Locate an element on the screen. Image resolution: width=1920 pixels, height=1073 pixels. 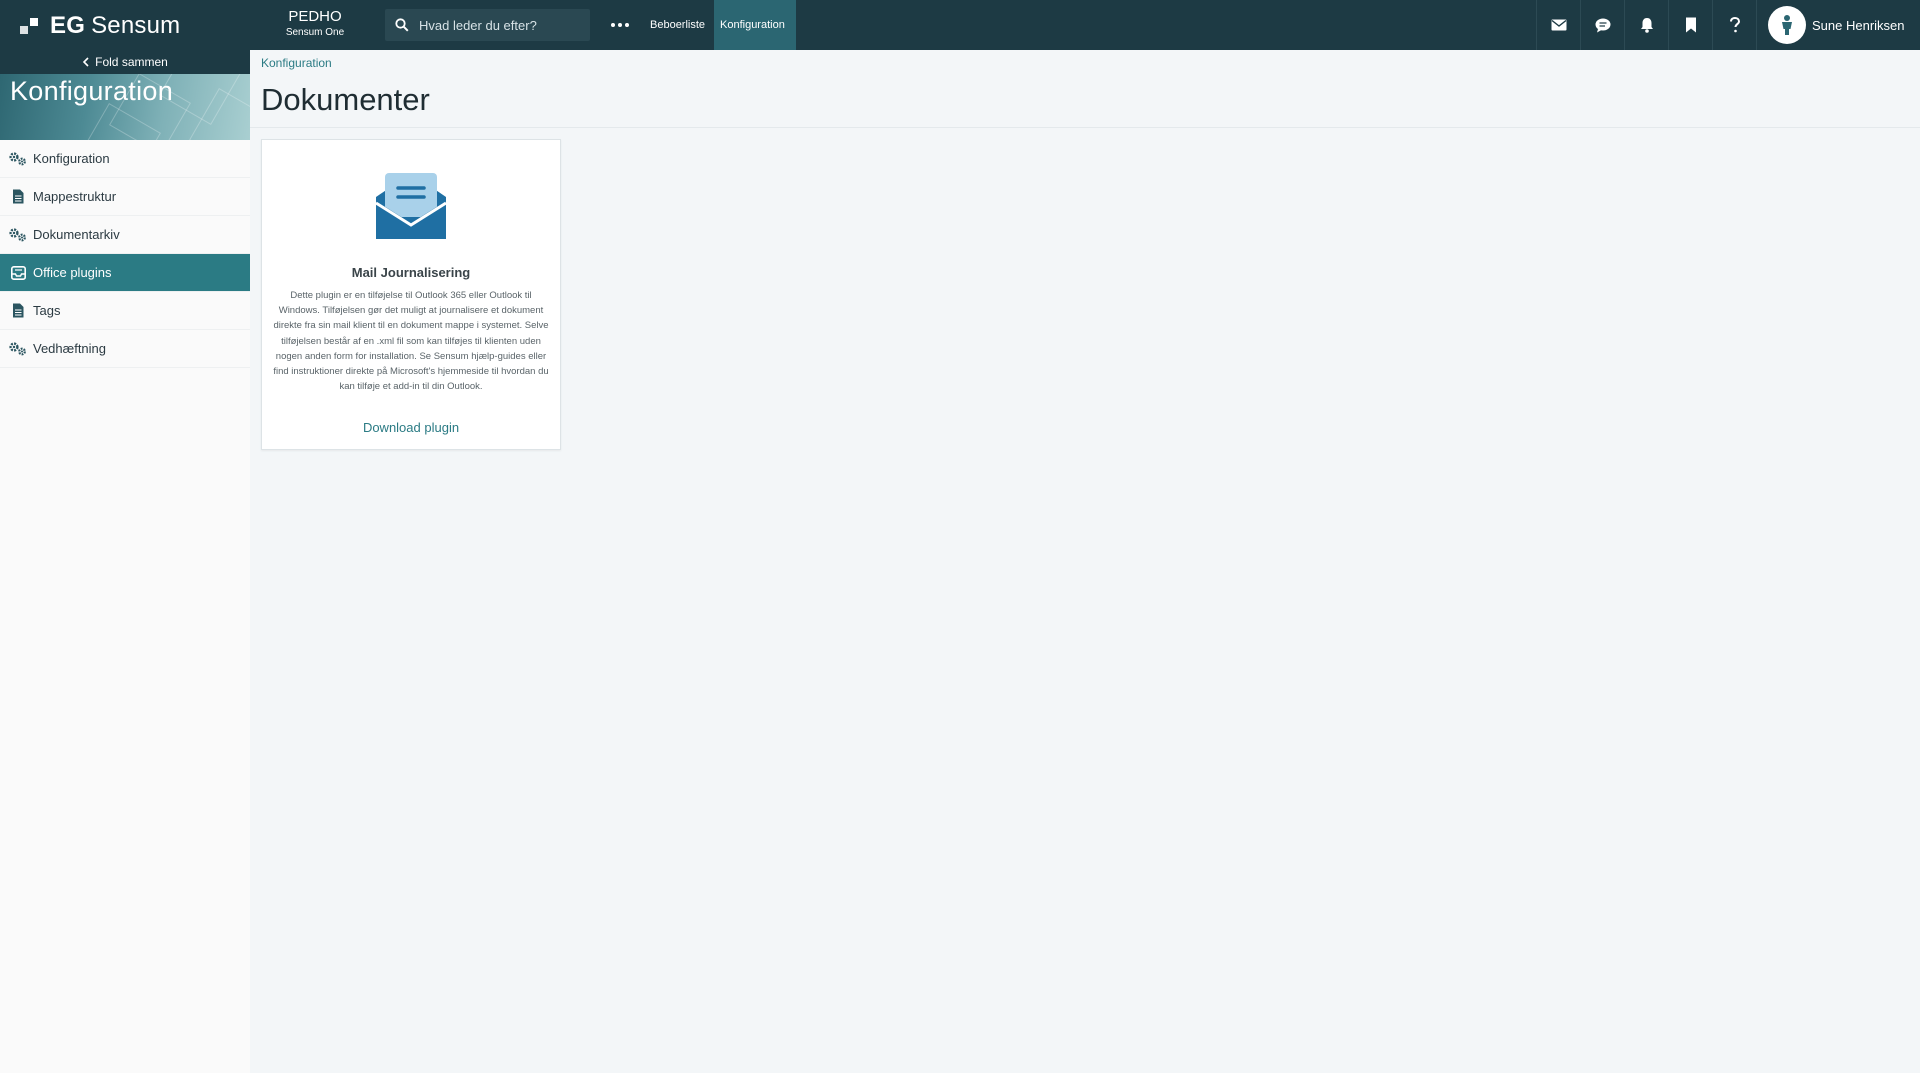
mail-button is located at coordinates (1558, 25).